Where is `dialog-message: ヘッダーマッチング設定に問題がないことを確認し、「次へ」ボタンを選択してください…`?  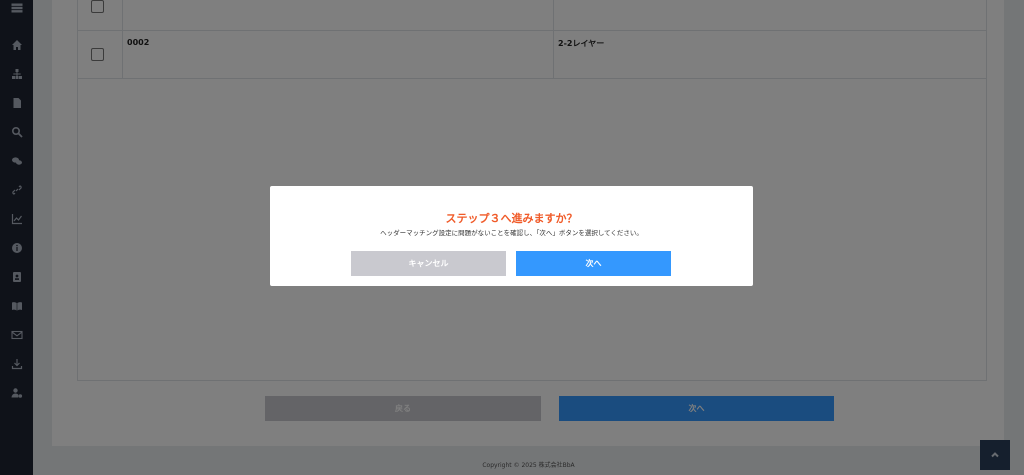
dialog-message: ヘッダーマッチング設定に問題がないことを確認し、「次へ」ボタンを選択してください… is located at coordinates (511, 233).